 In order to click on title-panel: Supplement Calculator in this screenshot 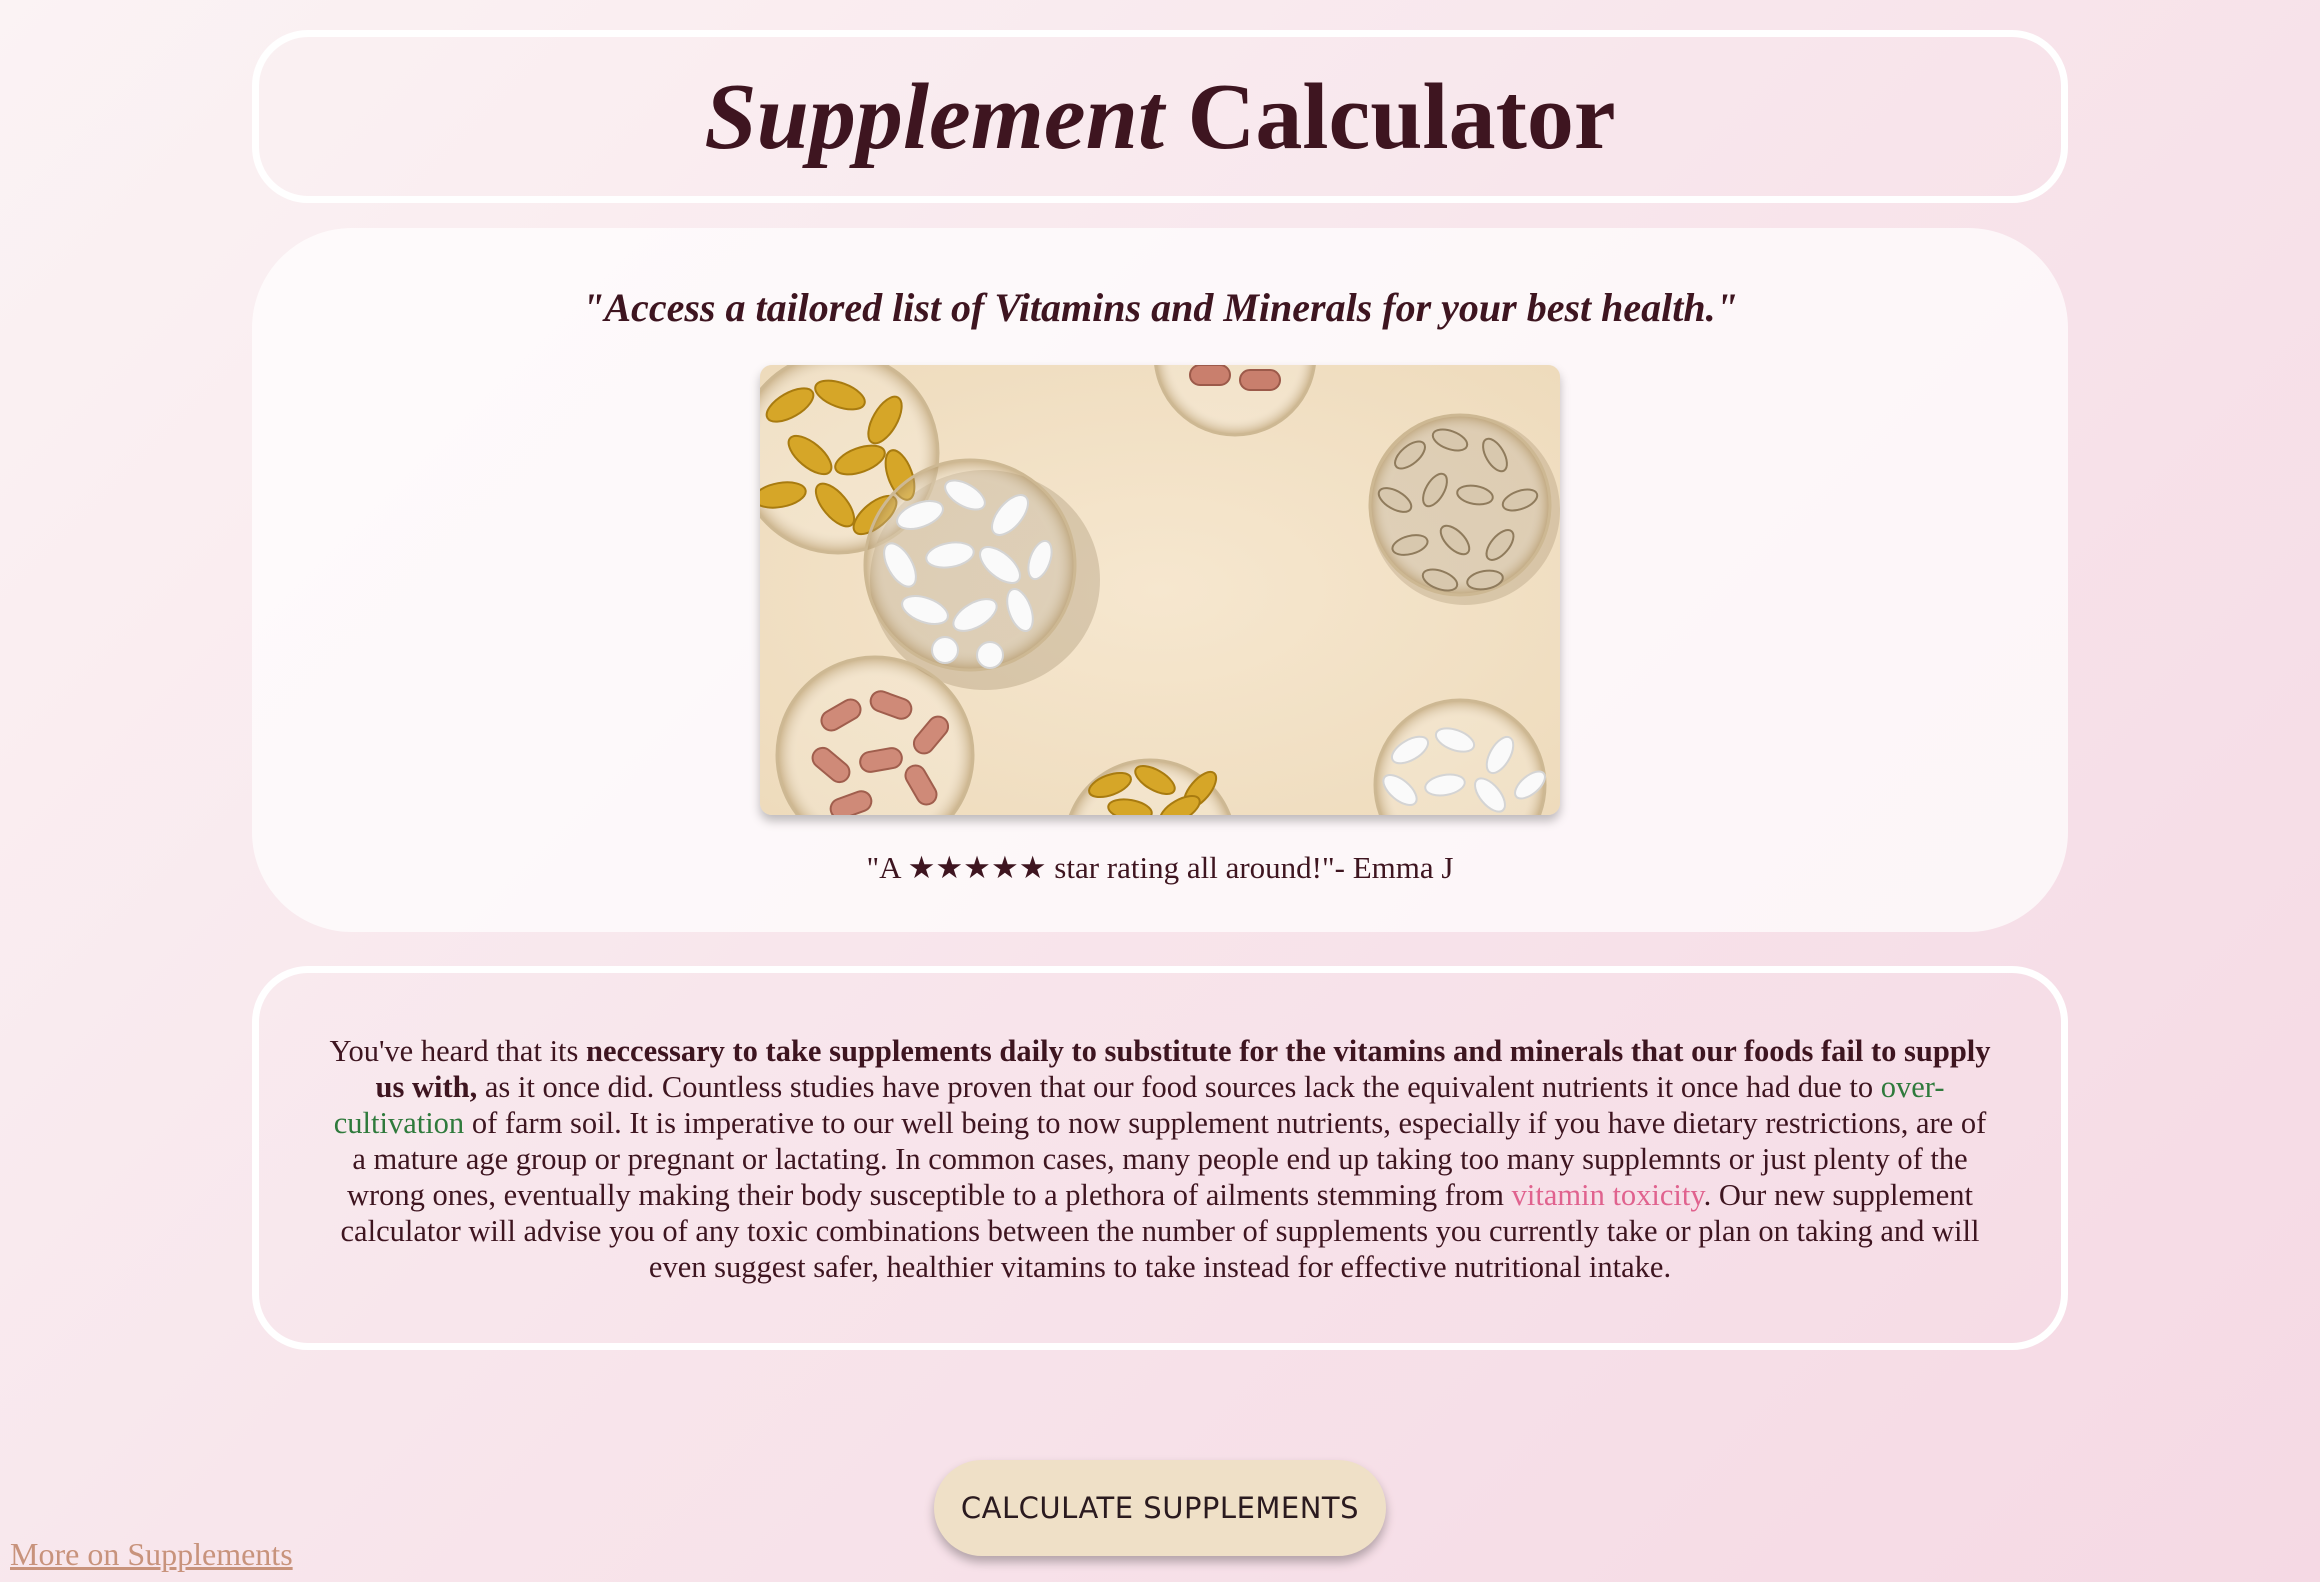, I will do `click(1160, 116)`.